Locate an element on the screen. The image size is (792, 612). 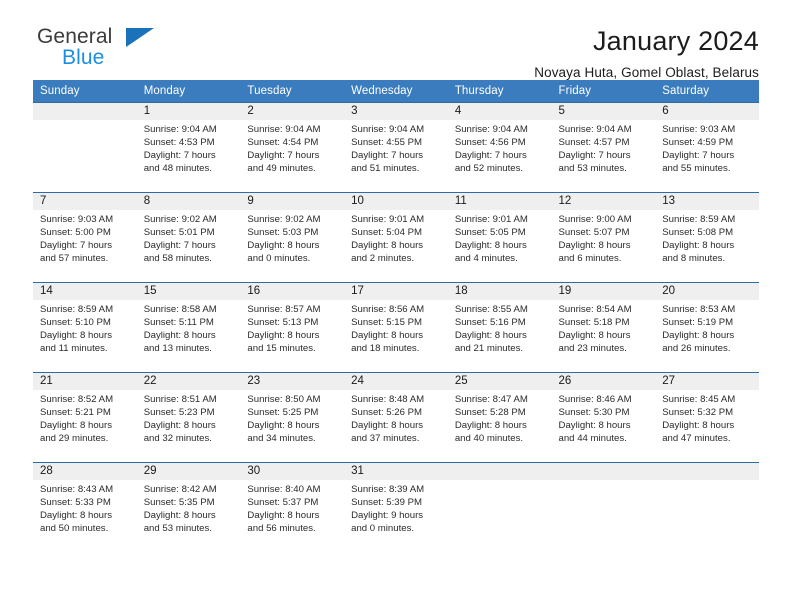
page-title: January 2024 is located at coordinates (675, 41).